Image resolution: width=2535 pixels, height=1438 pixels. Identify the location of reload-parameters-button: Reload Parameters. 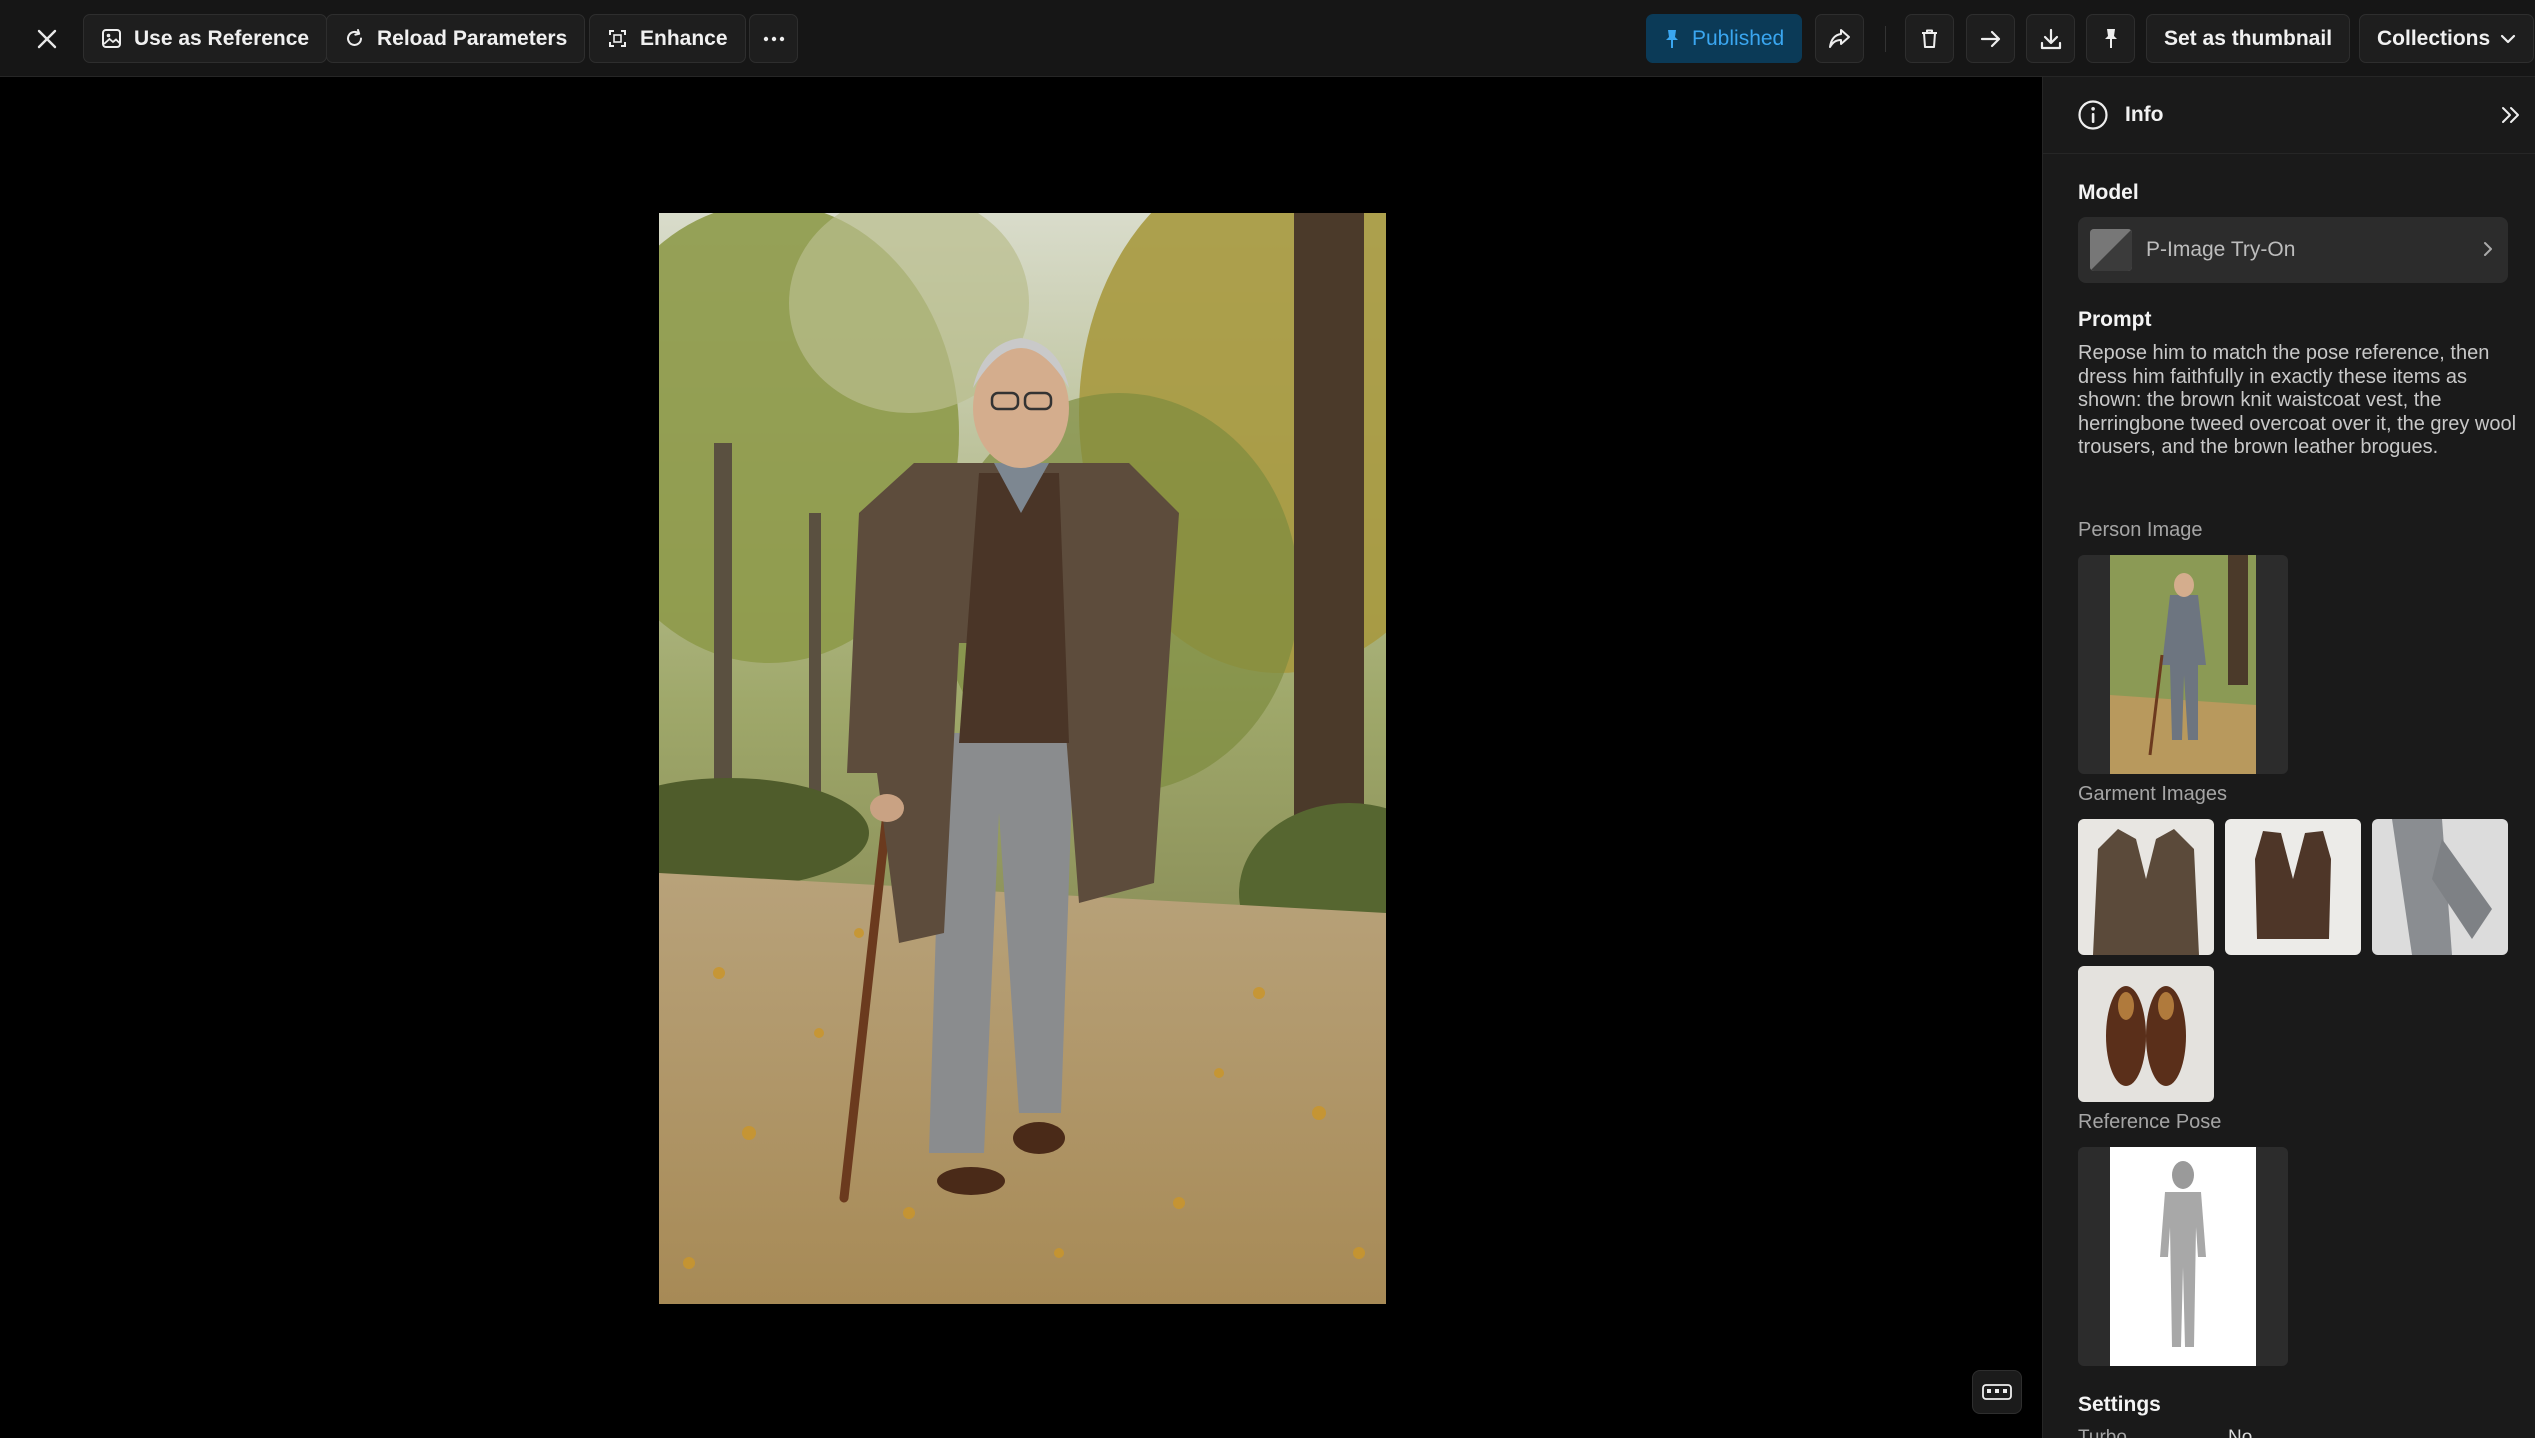
(456, 38).